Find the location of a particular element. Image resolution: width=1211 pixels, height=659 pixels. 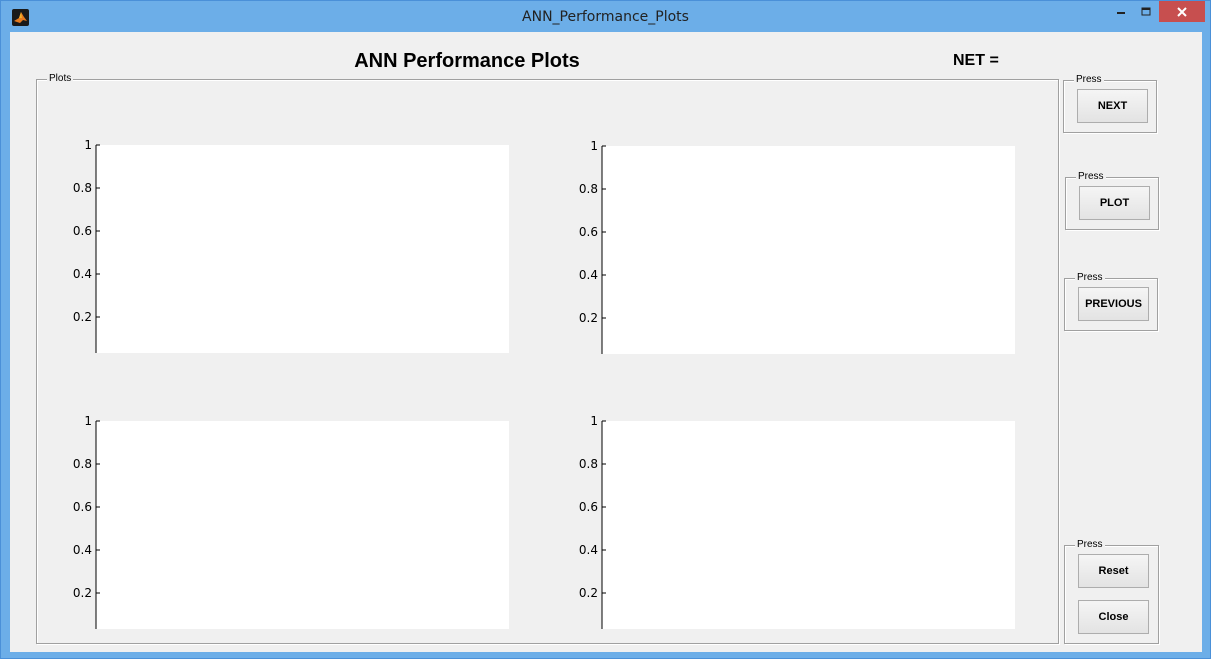

previous-button: PREVIOUS is located at coordinates (1113, 304).